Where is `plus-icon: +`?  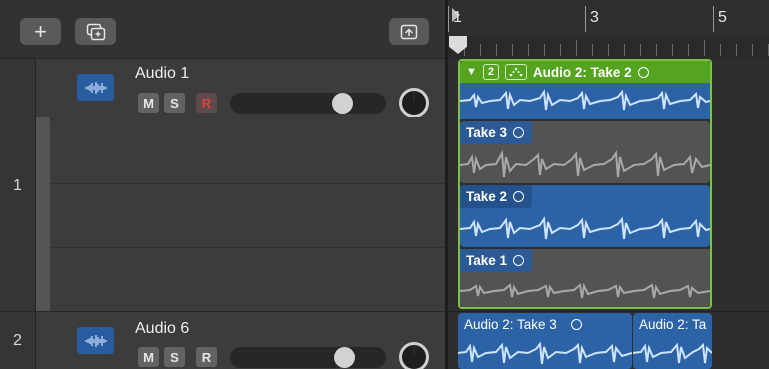
plus-icon: + is located at coordinates (40, 31).